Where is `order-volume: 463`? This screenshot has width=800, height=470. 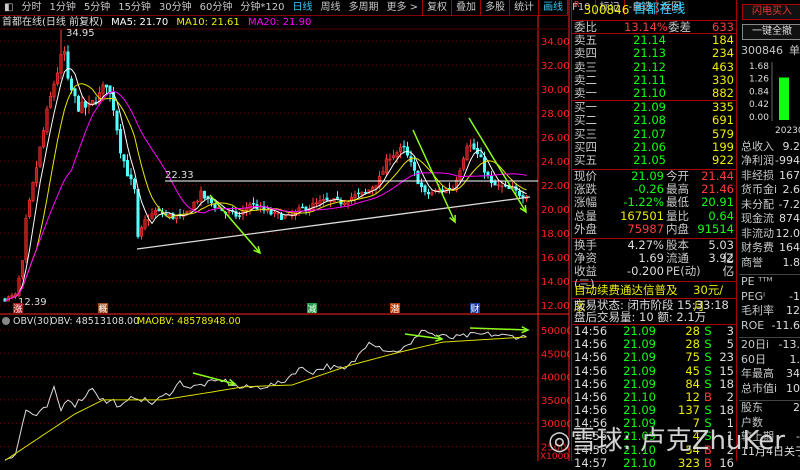
order-volume: 463 is located at coordinates (700, 67).